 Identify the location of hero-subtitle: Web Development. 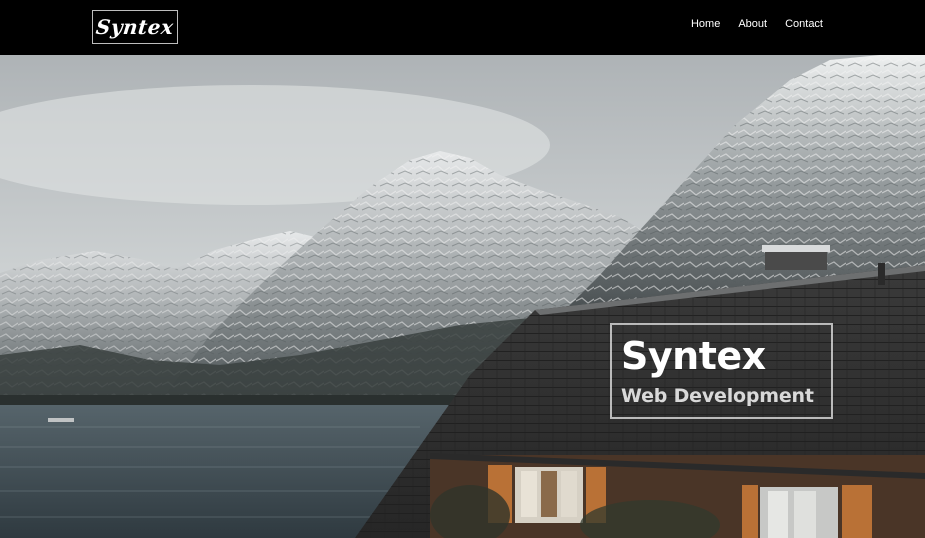
(717, 396).